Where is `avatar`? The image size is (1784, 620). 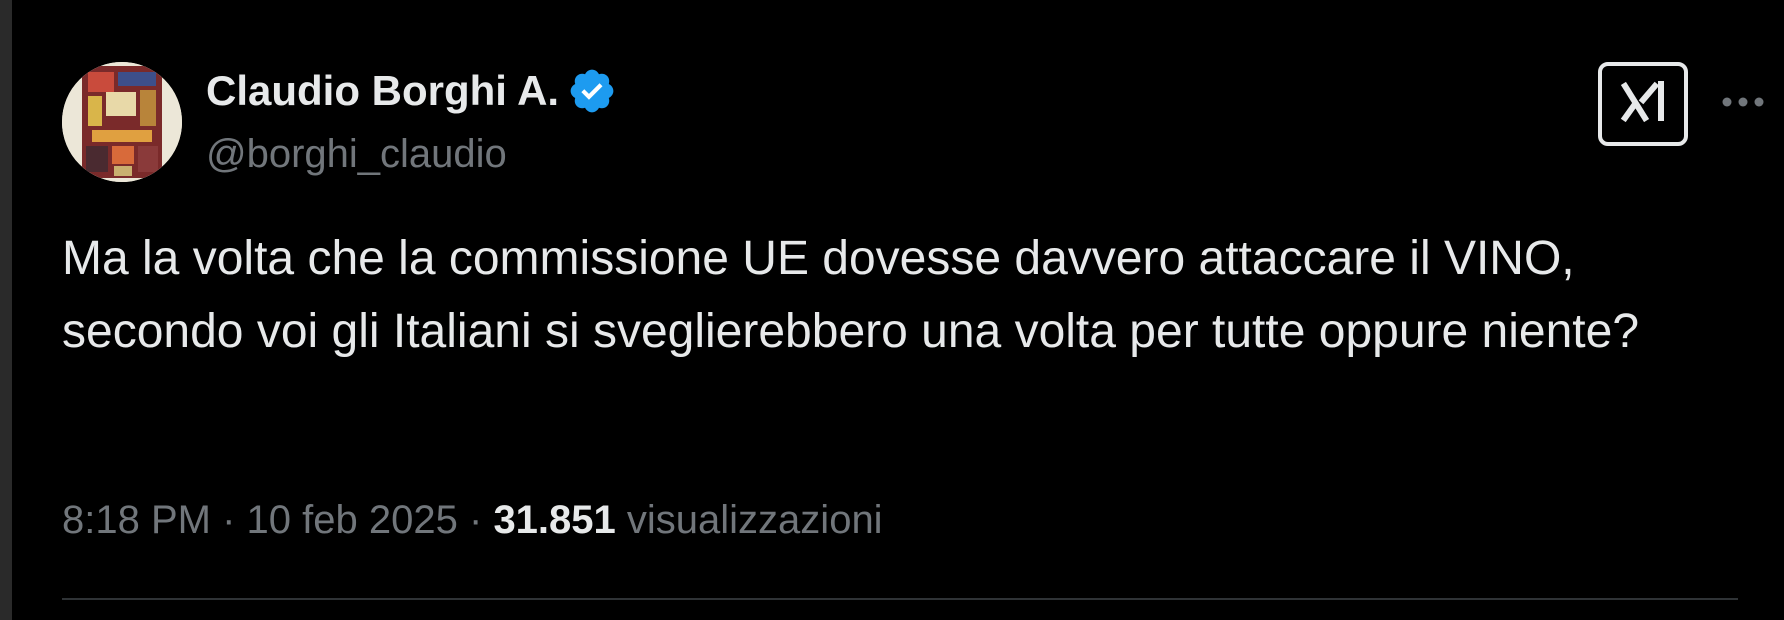 avatar is located at coordinates (122, 122).